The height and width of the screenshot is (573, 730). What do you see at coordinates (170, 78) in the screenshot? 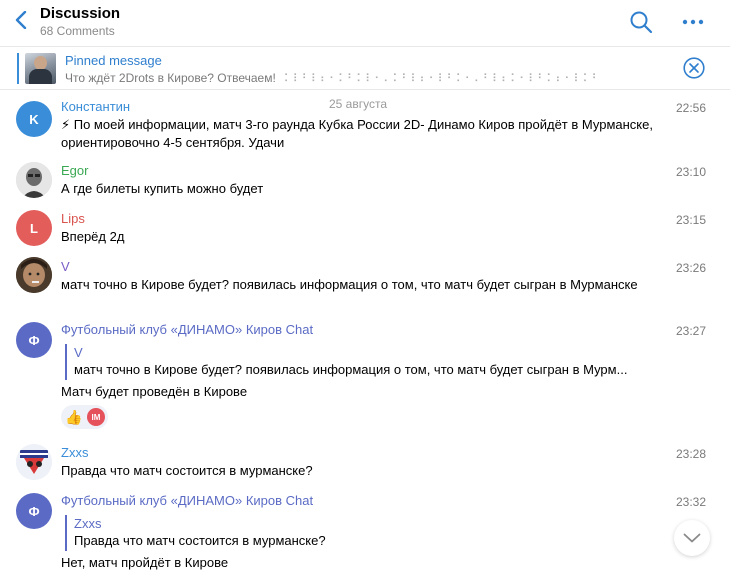
I see `pinned-text-visible: Что ждёт 2Drots в Кирове? Отвечаем!` at bounding box center [170, 78].